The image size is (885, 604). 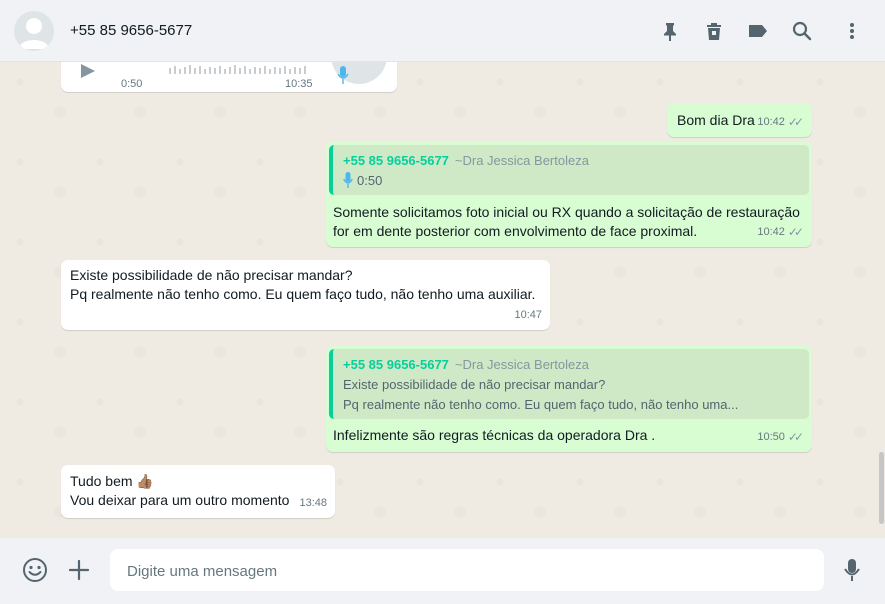 I want to click on message-outgoing: Bom dia Dra 10:42 ✓✓, so click(x=739, y=120).